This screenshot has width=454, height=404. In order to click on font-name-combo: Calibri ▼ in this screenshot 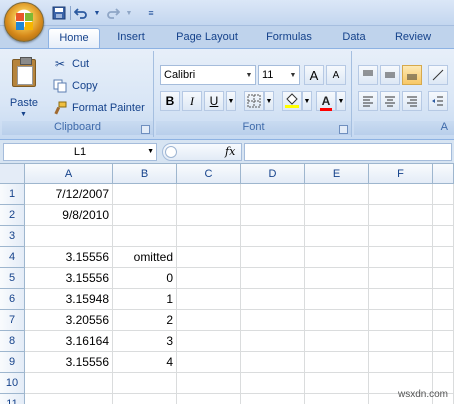, I will do `click(208, 75)`.